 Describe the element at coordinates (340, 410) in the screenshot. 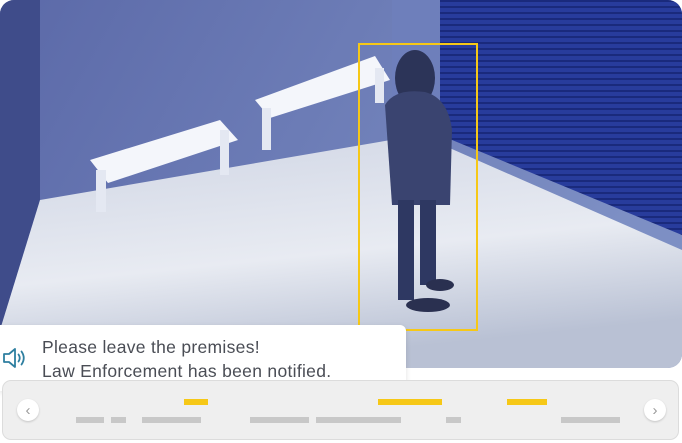

I see `event-timeline` at that location.